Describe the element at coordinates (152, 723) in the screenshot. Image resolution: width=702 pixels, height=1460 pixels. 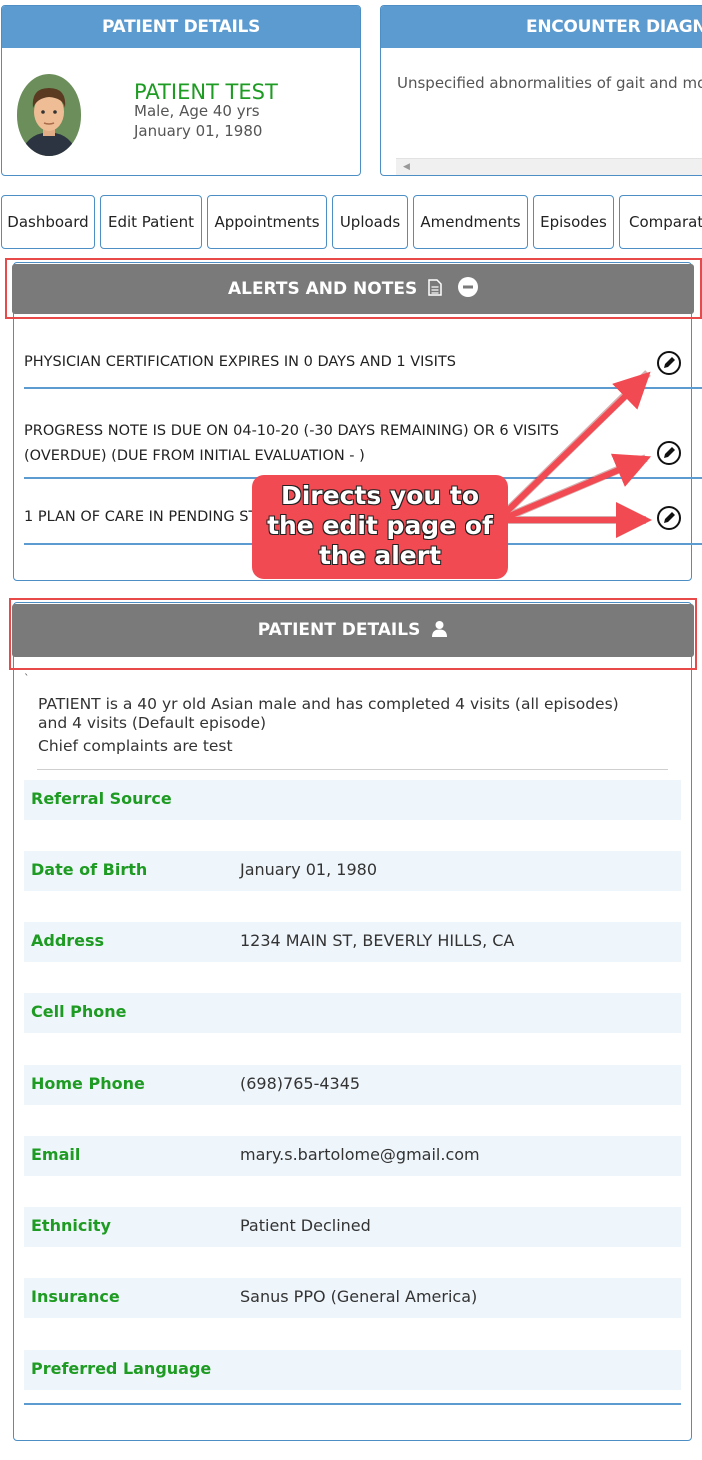
I see `summary-line: and 4 visits (Default episode)` at that location.